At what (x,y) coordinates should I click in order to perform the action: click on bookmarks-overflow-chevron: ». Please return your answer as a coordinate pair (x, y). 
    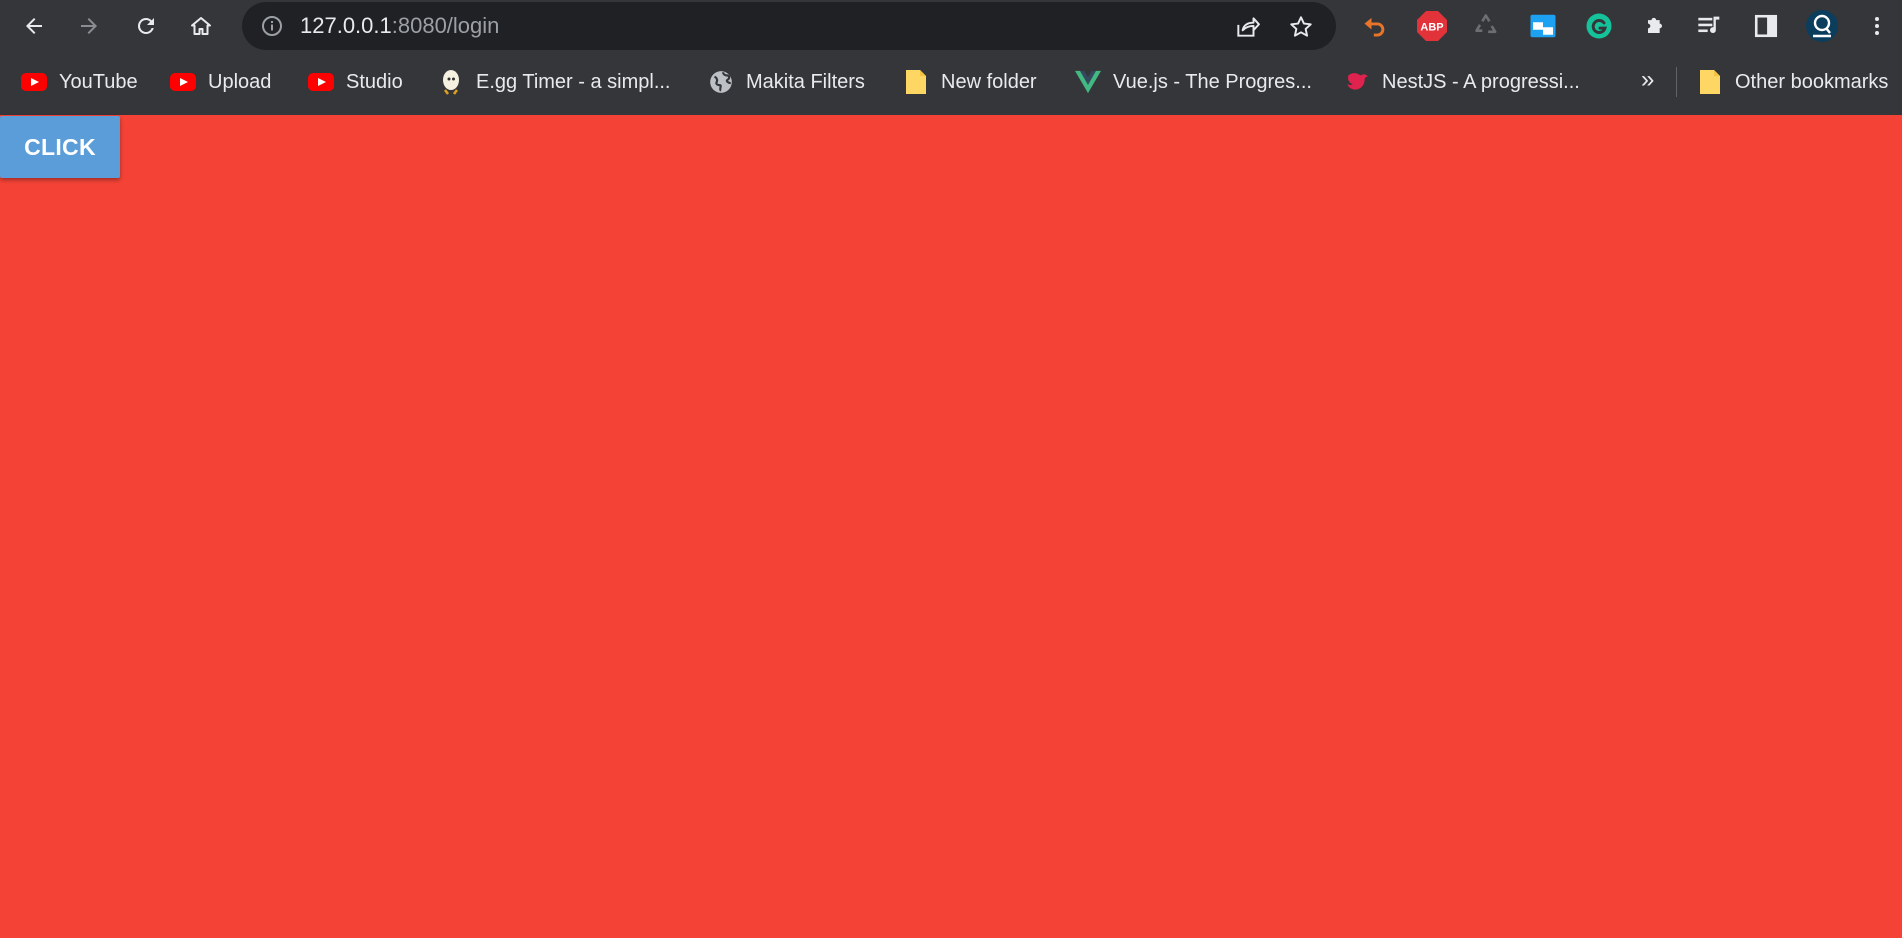
    Looking at the image, I should click on (1647, 80).